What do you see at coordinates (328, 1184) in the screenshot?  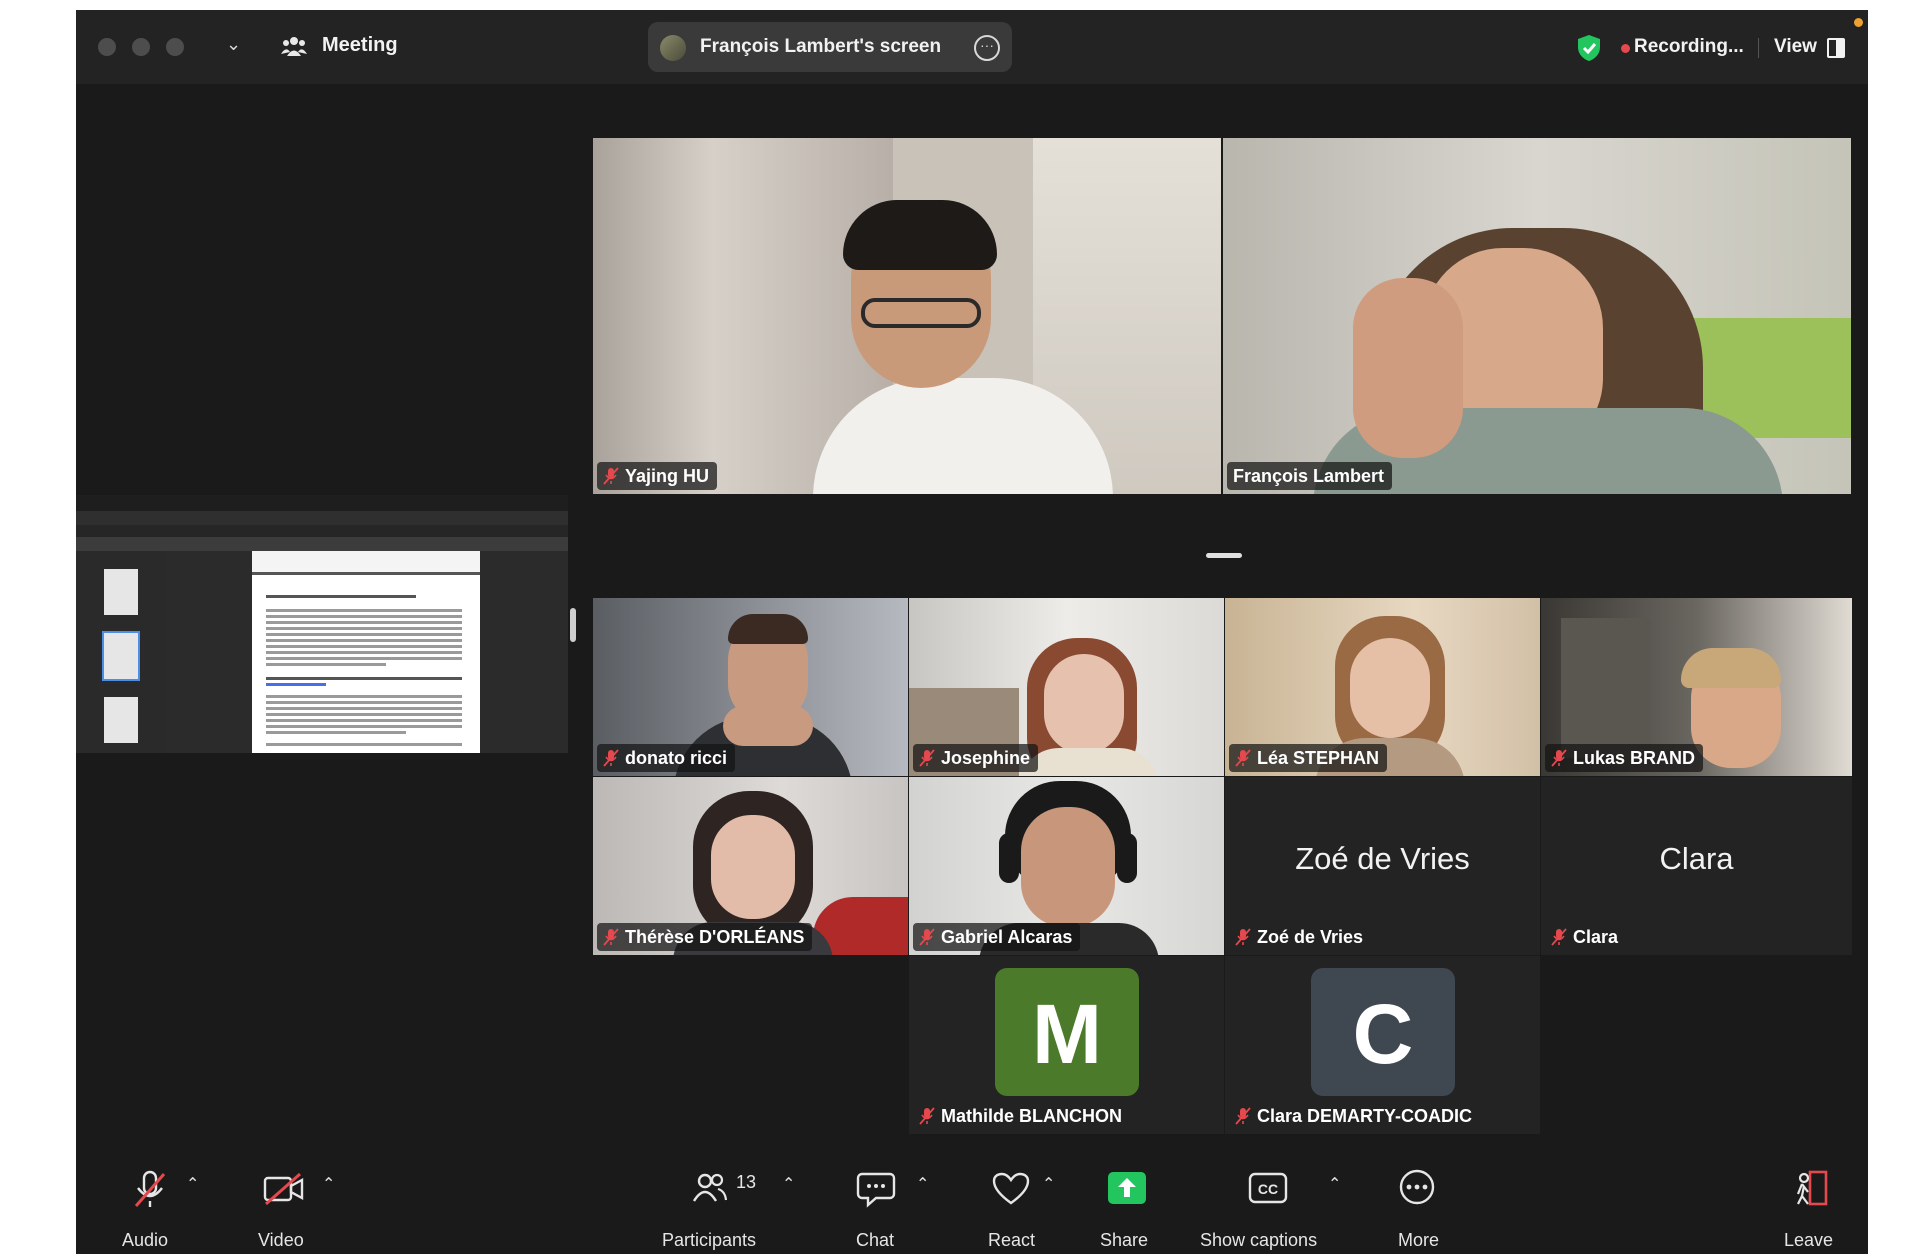 I see `video-options-caret-icon: ⌃` at bounding box center [328, 1184].